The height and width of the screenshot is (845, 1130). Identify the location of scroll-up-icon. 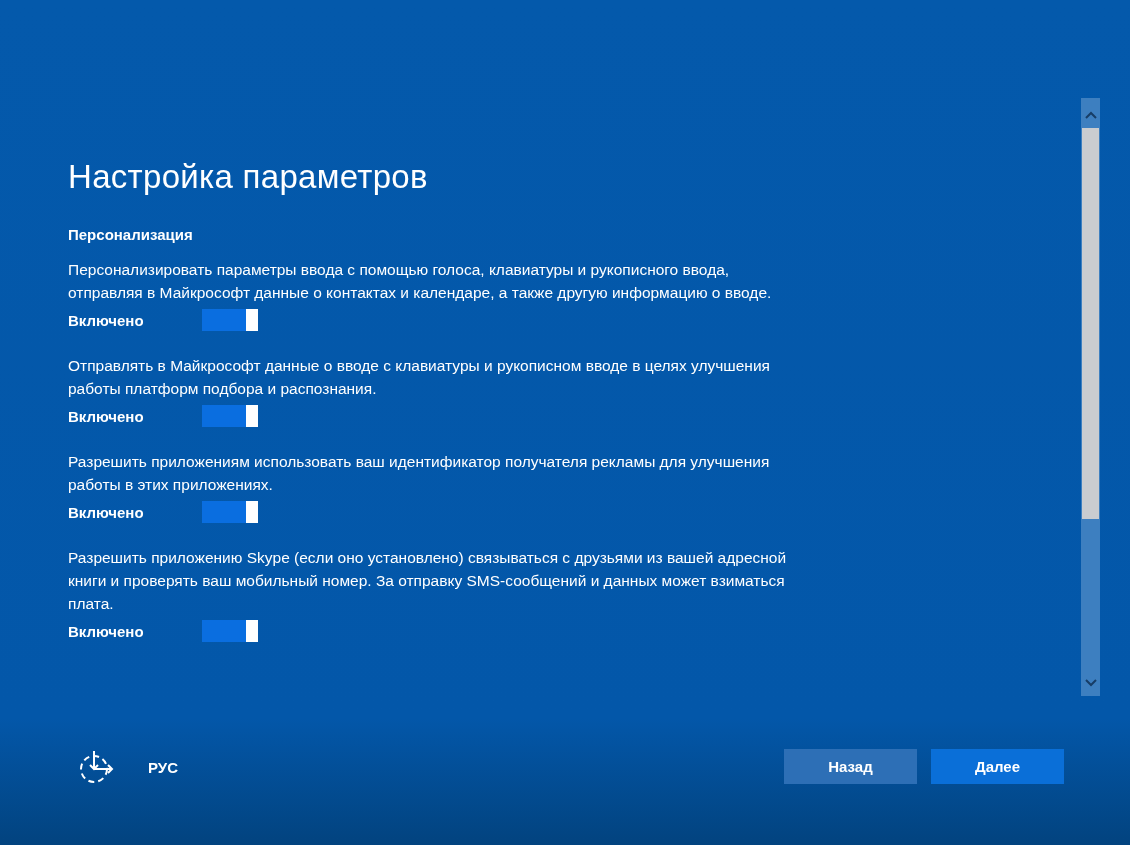
(1090, 115).